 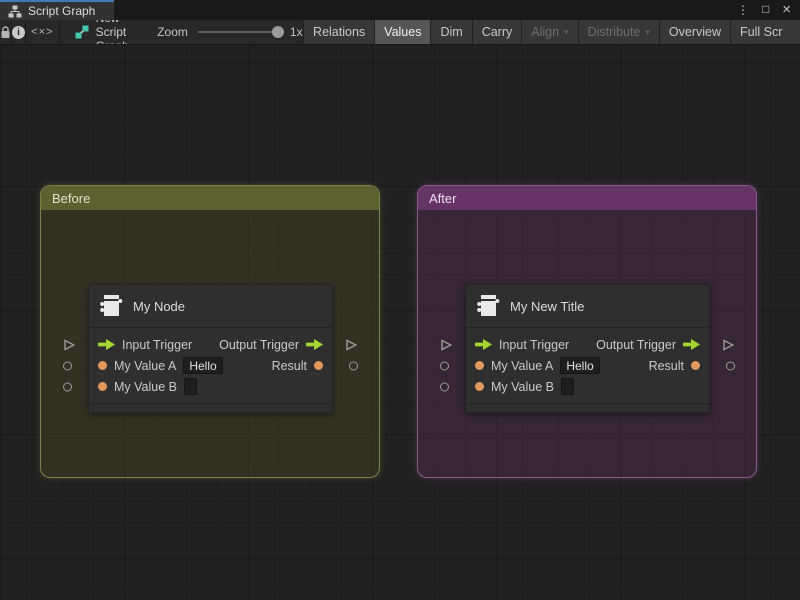 I want to click on graph-name-label: New Script Graph, so click(x=112, y=32).